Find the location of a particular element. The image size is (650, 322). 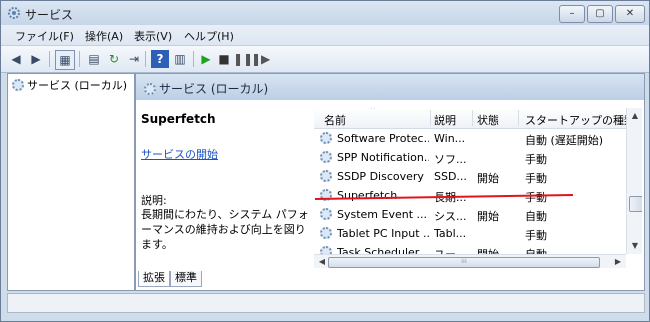

menu-bar: ファイル(F) 操作(A) 表示(V) ヘルプ(H) is located at coordinates (325, 35).